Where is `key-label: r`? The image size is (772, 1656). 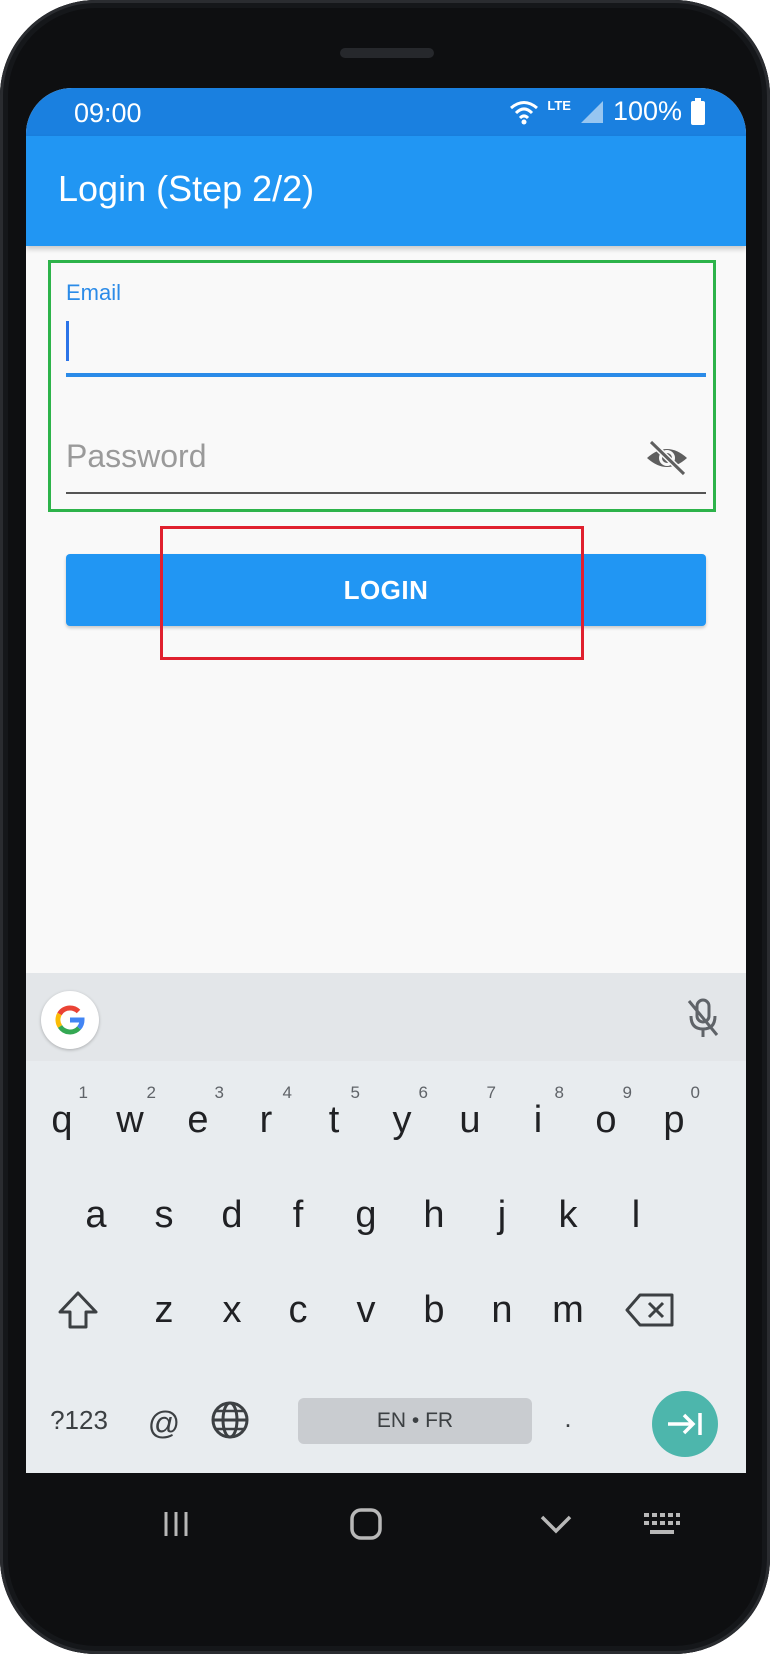
key-label: r is located at coordinates (266, 1119).